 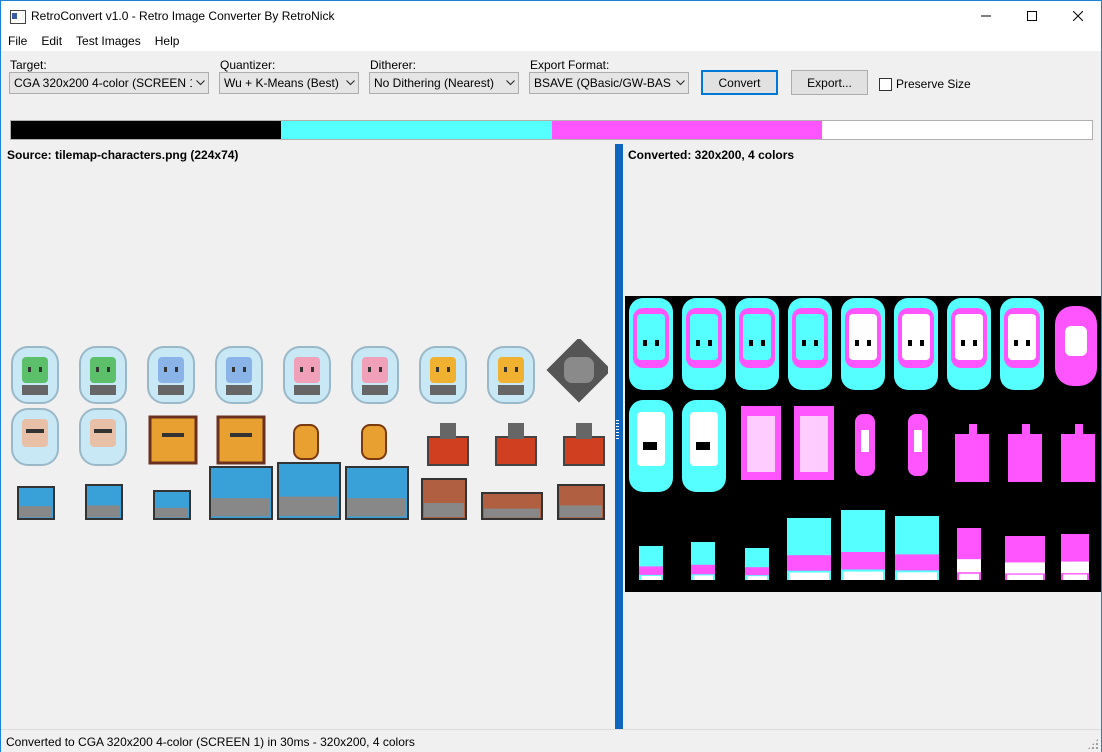 What do you see at coordinates (123, 155) in the screenshot?
I see `source-label: Source: tilemap-characters.png (224x74)` at bounding box center [123, 155].